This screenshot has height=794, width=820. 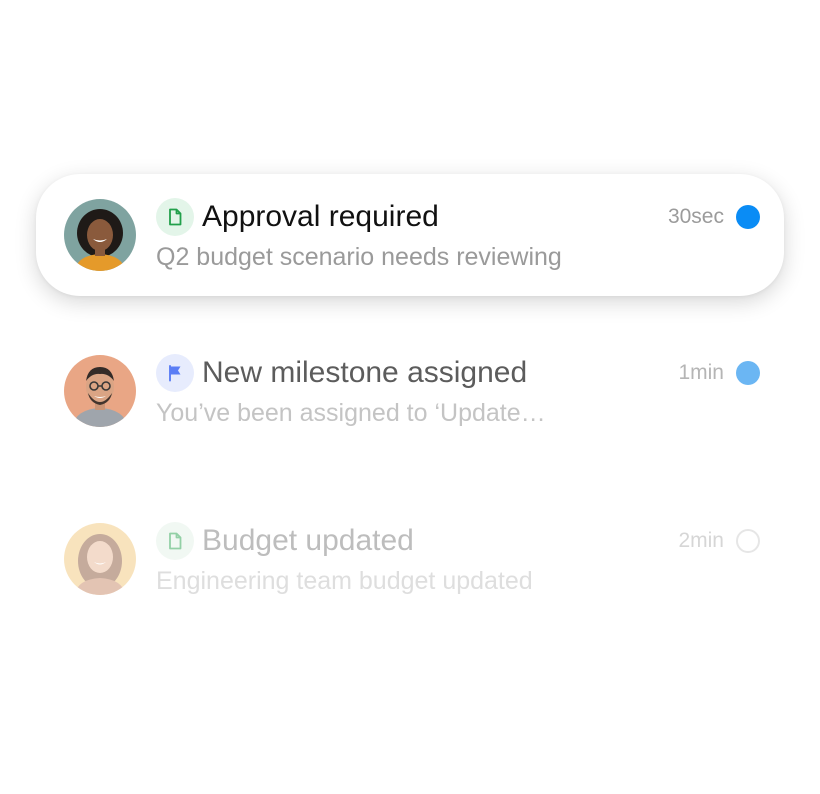 I want to click on flag-icon, so click(x=175, y=373).